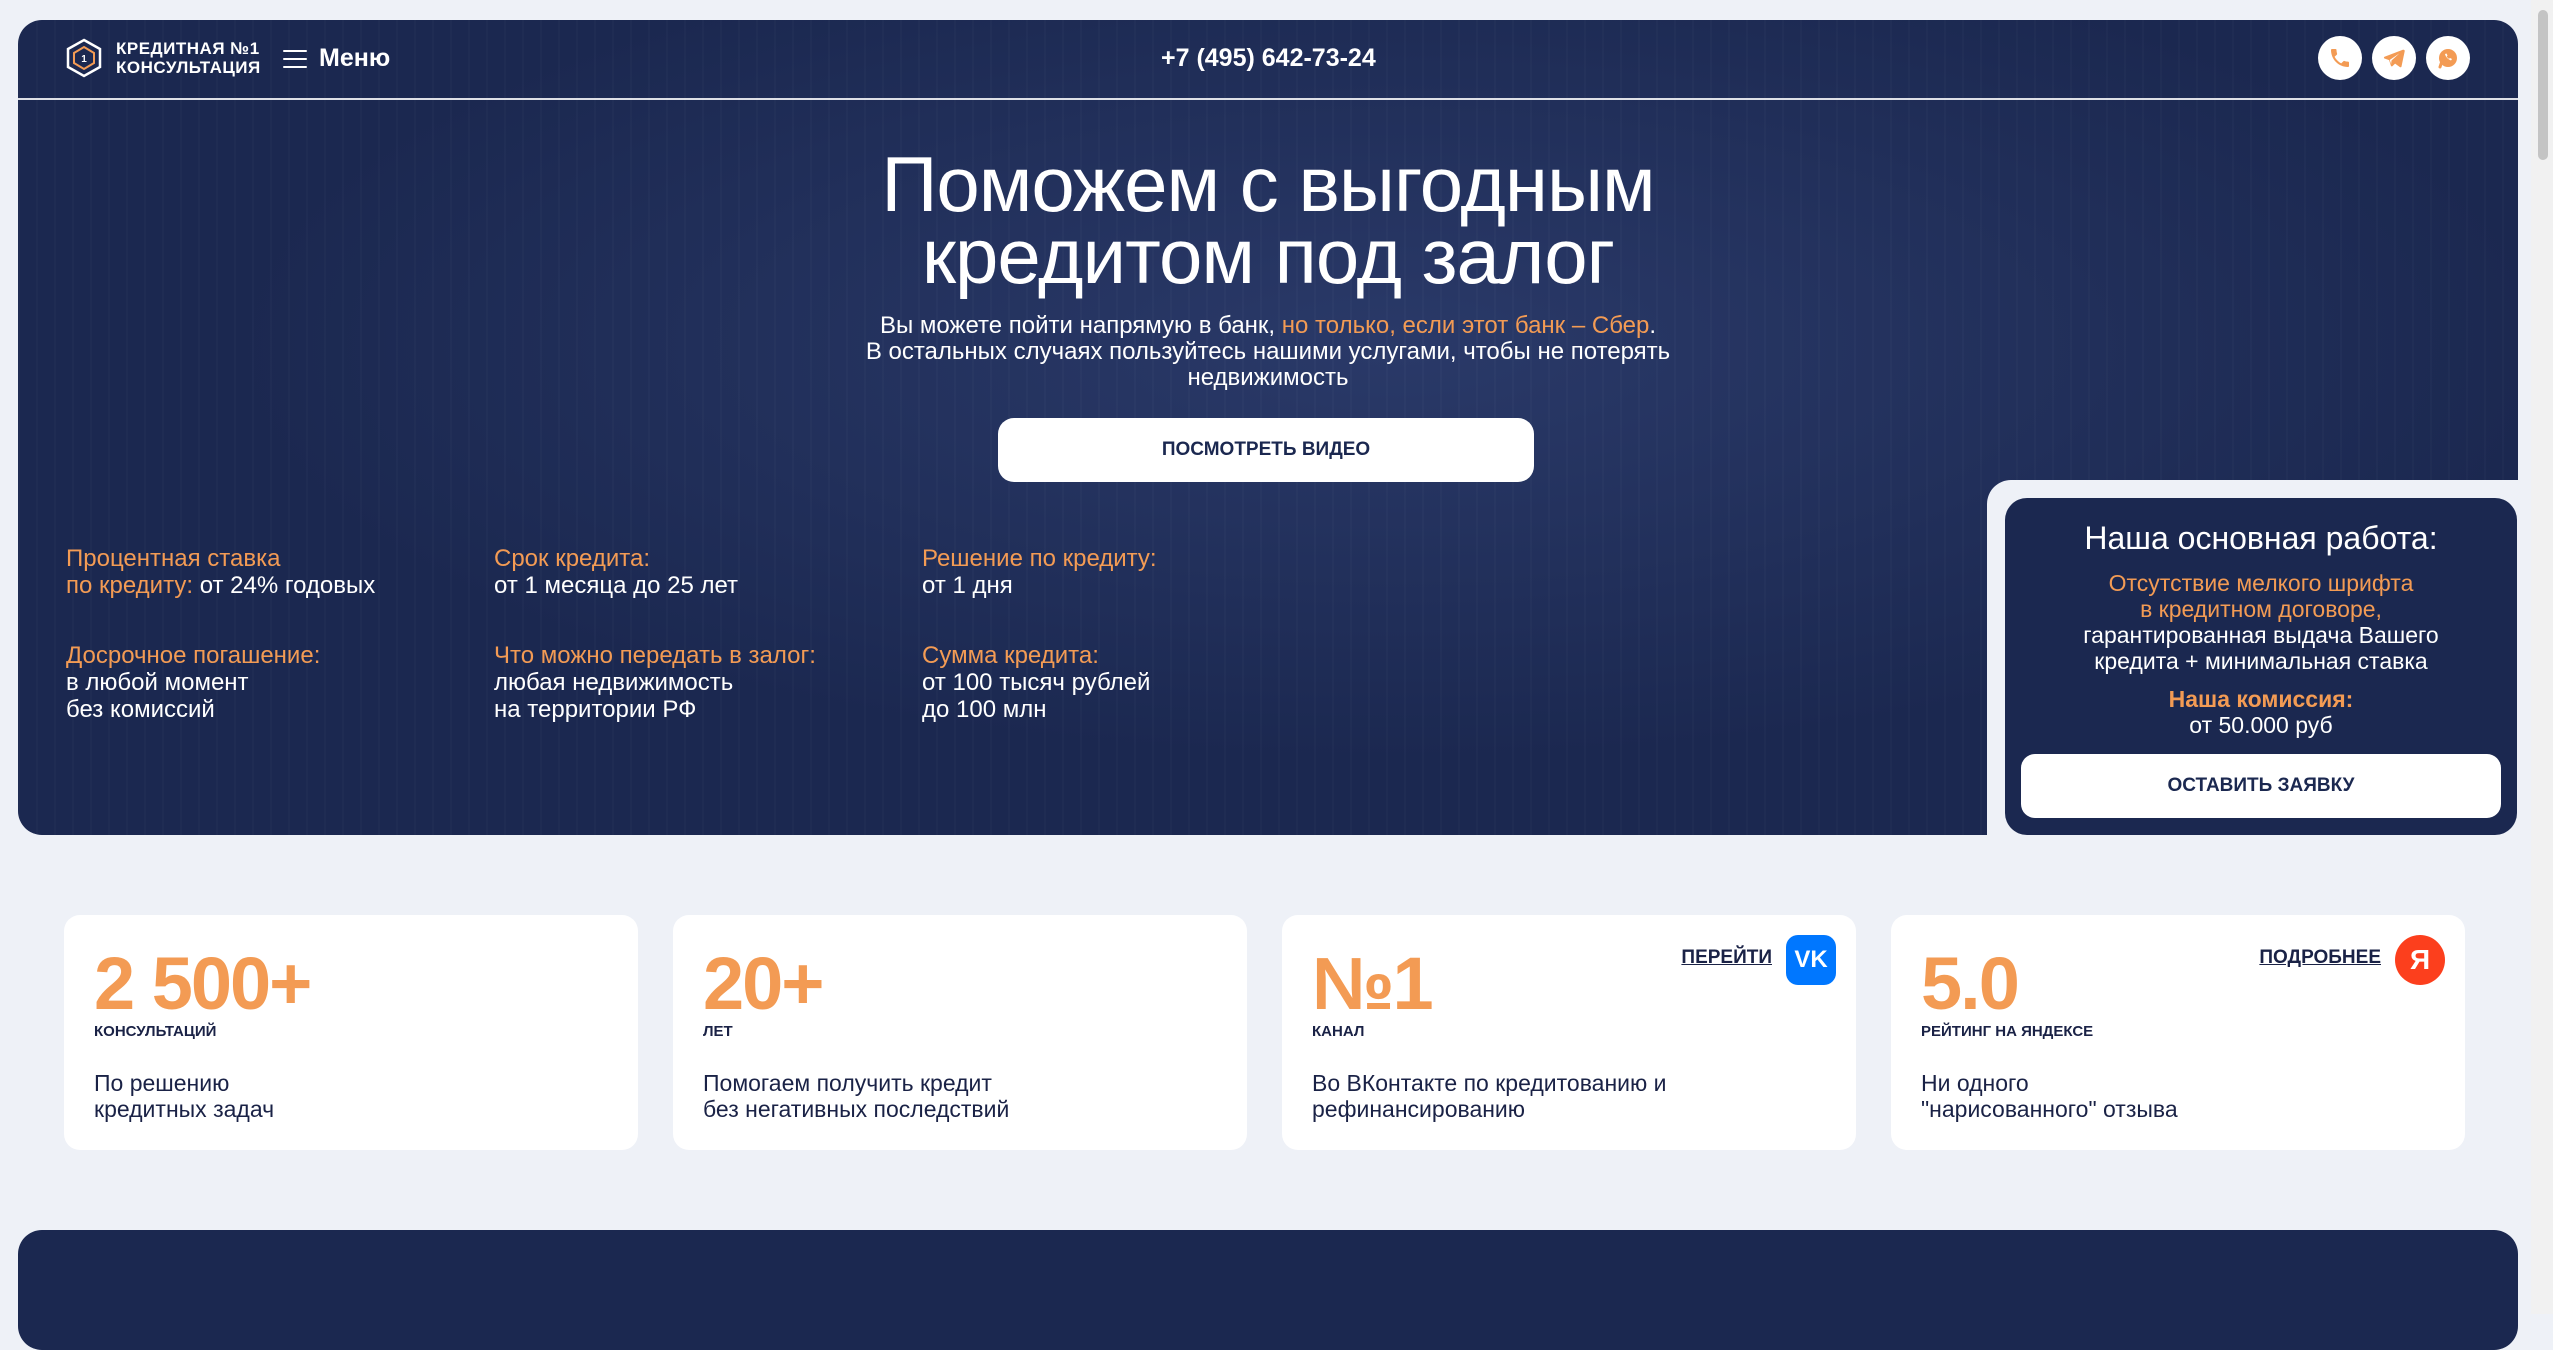  I want to click on work-highlight-1: Отсутствие мелкого шрифта, so click(2261, 583).